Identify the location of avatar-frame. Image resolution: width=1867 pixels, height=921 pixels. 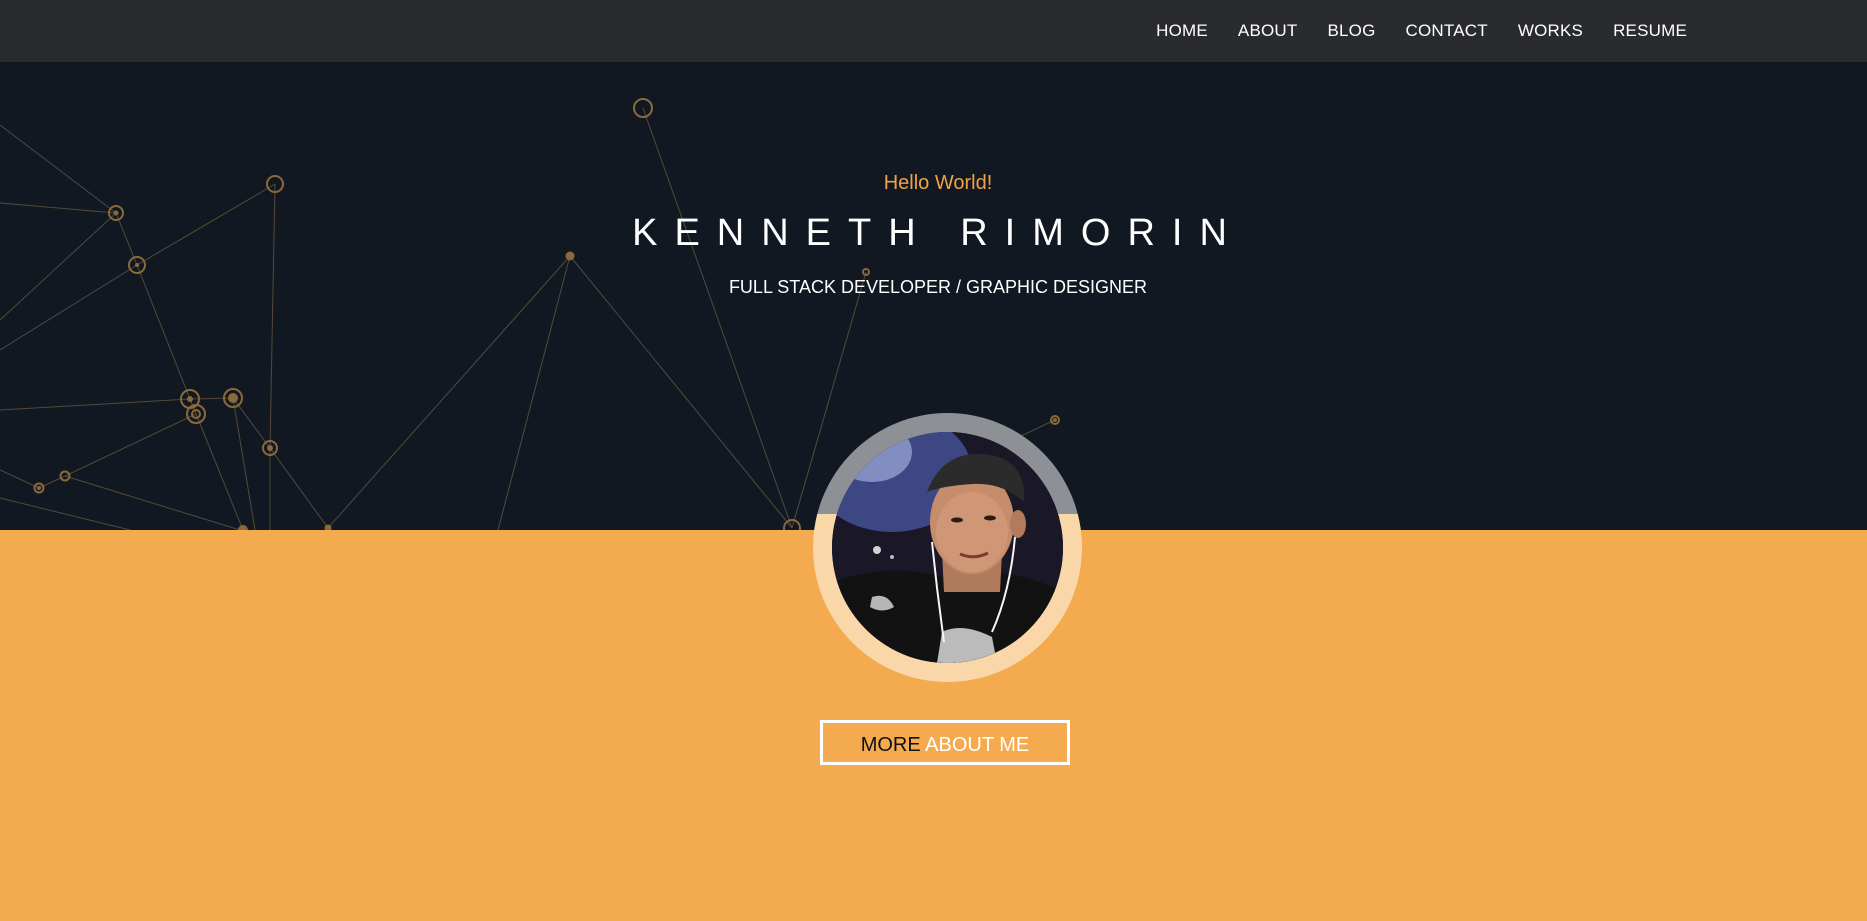
(947, 547).